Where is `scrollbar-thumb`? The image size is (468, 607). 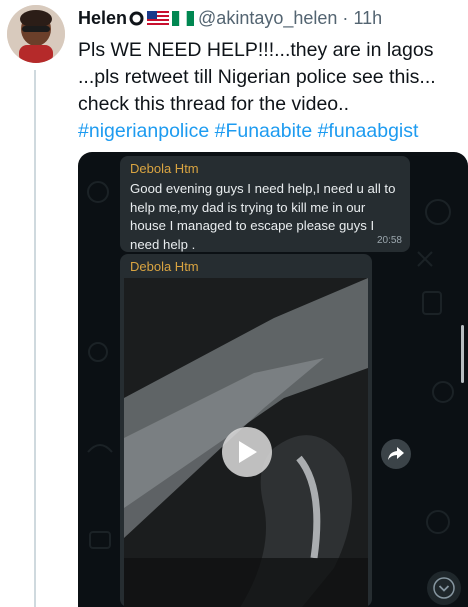 scrollbar-thumb is located at coordinates (462, 354).